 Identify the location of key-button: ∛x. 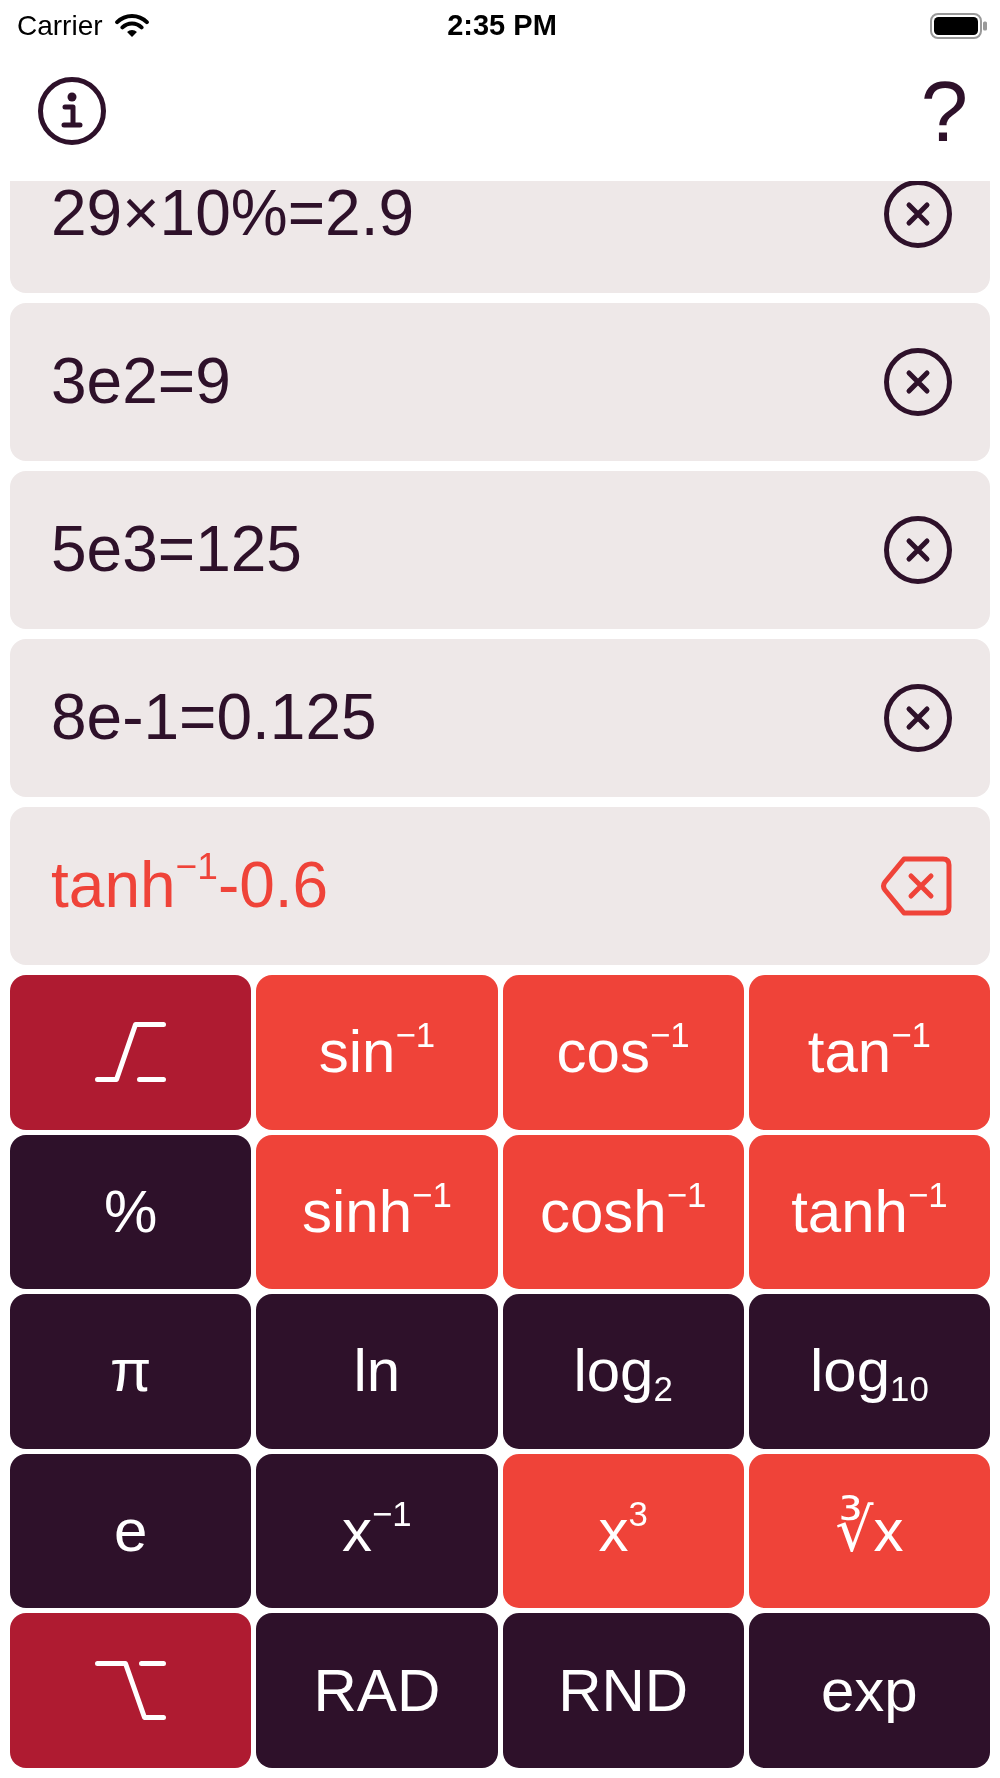
(869, 1531).